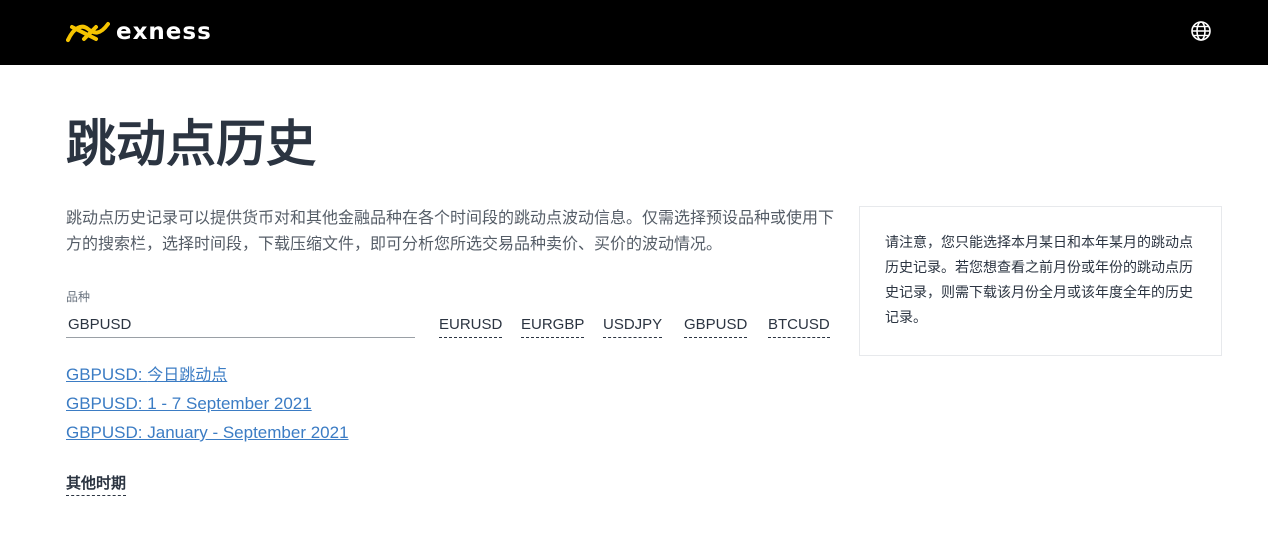  What do you see at coordinates (799, 326) in the screenshot?
I see `preset-btcusd: BTCUSD` at bounding box center [799, 326].